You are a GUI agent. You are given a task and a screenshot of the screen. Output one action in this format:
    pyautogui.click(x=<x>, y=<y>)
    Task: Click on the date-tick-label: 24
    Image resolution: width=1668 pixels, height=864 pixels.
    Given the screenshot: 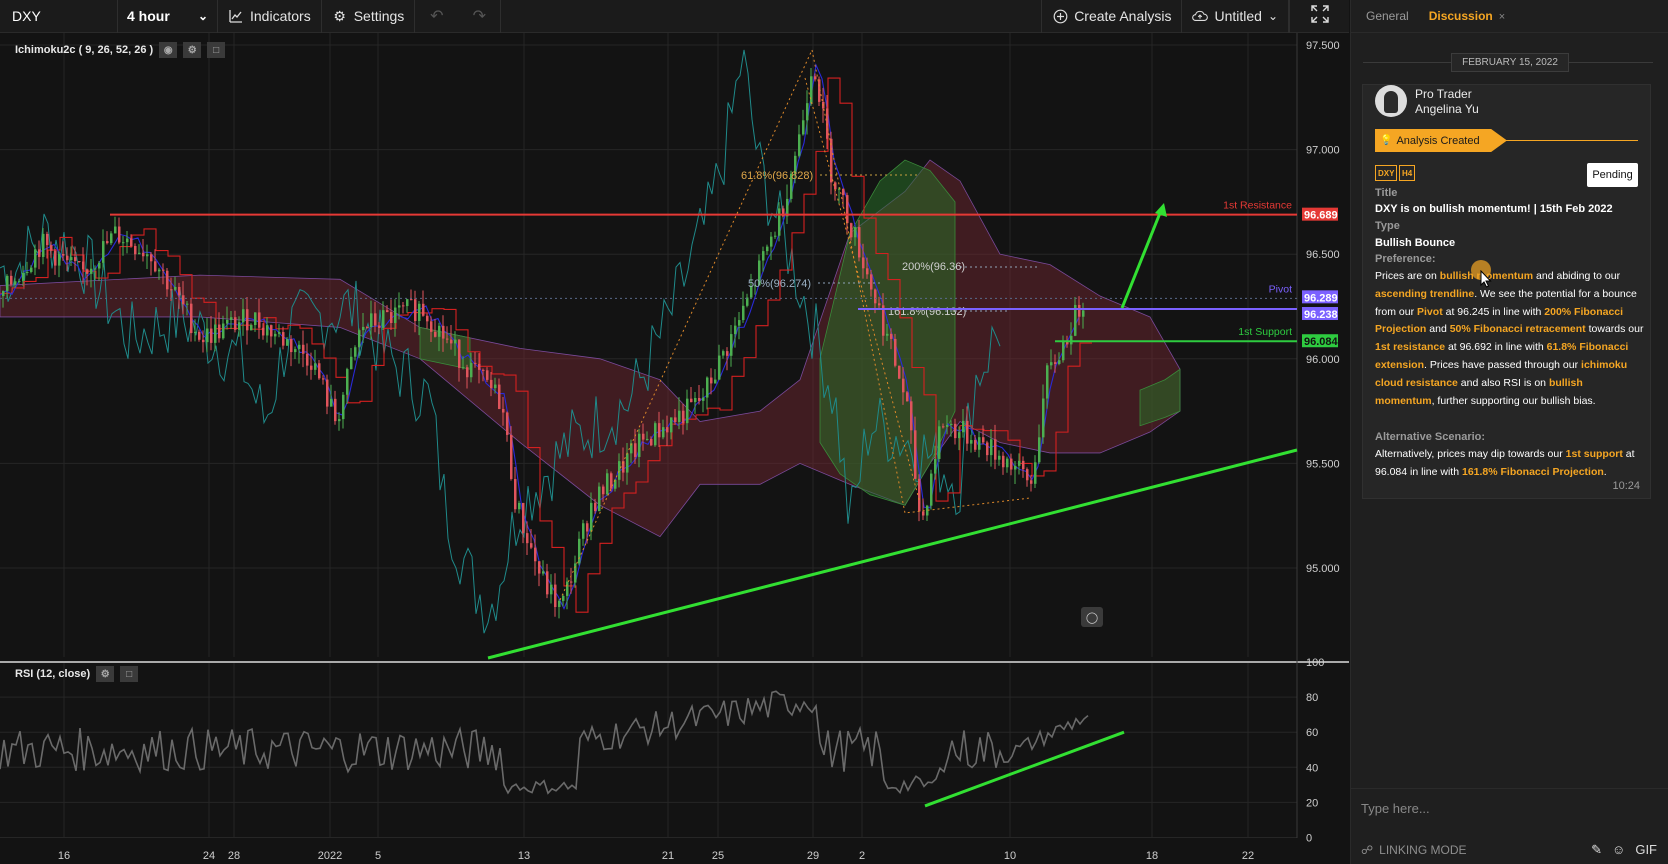 What is the action you would take?
    pyautogui.click(x=209, y=856)
    